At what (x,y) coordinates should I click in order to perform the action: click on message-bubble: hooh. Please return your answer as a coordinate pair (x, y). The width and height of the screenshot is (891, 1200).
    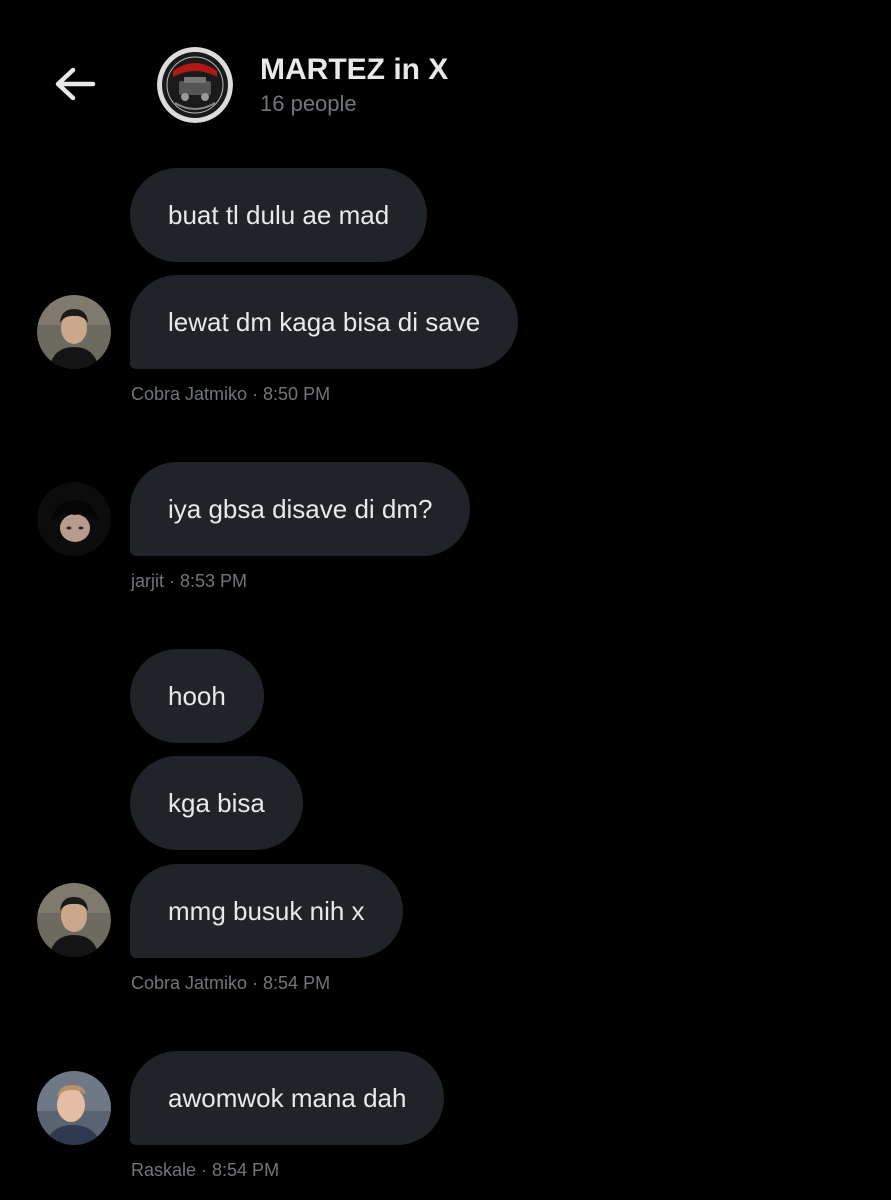
    Looking at the image, I should click on (197, 696).